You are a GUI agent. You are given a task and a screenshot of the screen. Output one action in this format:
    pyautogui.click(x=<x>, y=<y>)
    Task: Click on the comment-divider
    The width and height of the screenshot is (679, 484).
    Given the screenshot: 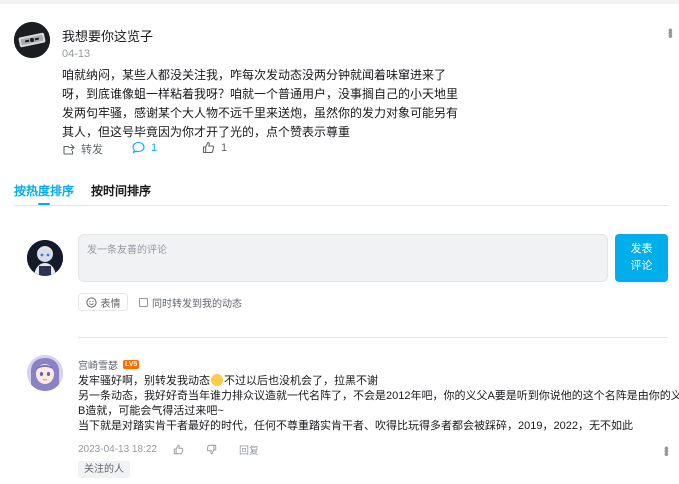 What is the action you would take?
    pyautogui.click(x=373, y=337)
    